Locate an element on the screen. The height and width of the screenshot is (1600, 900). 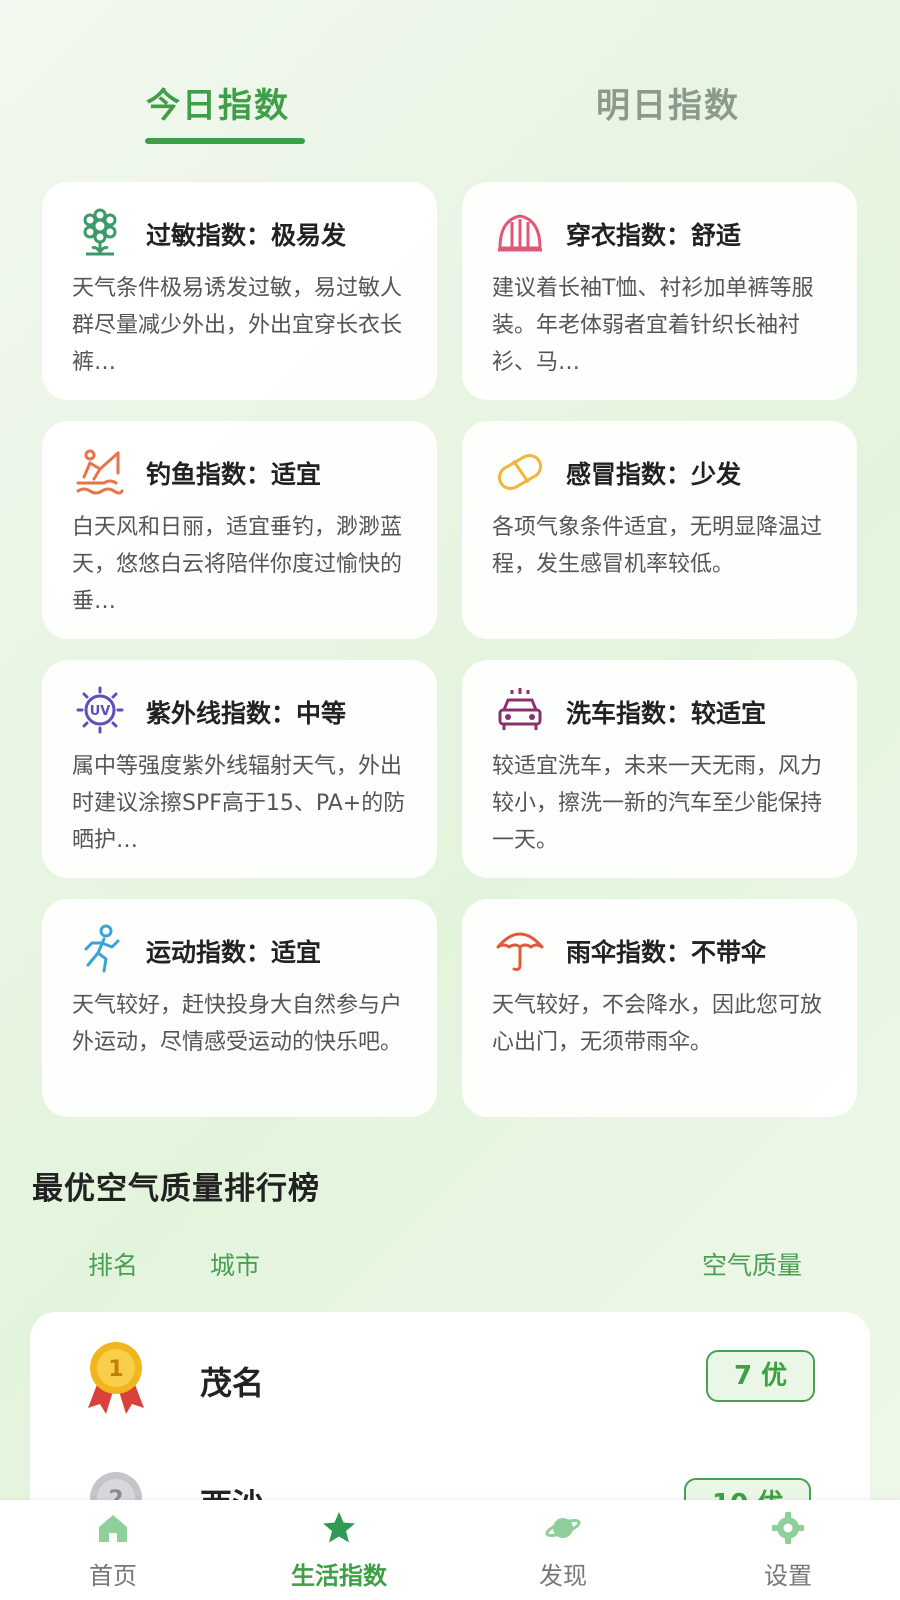
active-tab-underline is located at coordinates (225, 141).